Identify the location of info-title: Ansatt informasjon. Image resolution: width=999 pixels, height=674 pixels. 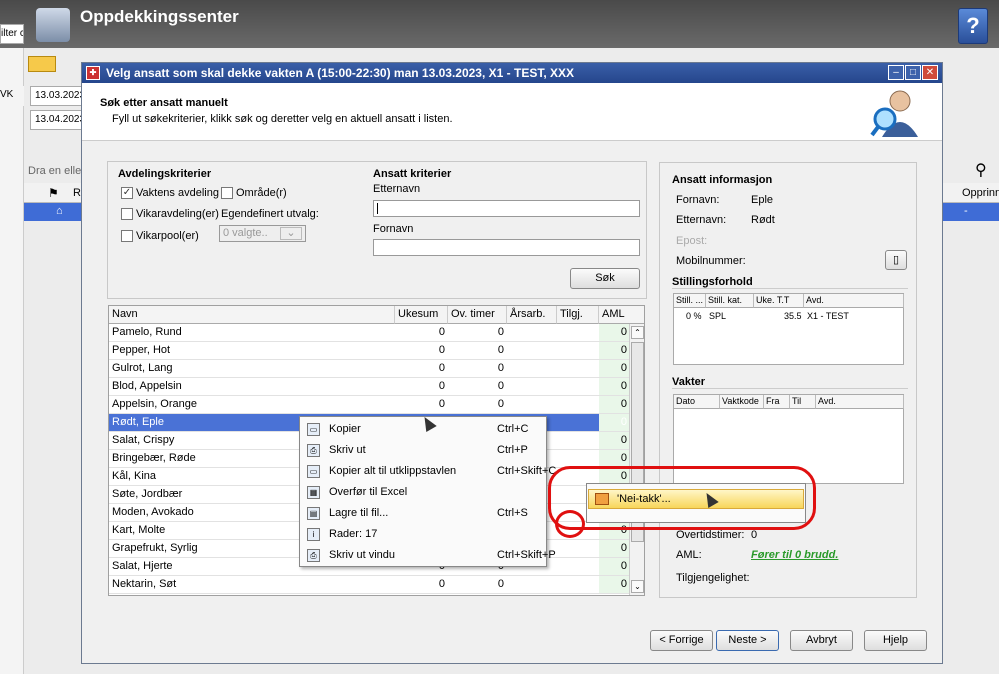
(722, 180).